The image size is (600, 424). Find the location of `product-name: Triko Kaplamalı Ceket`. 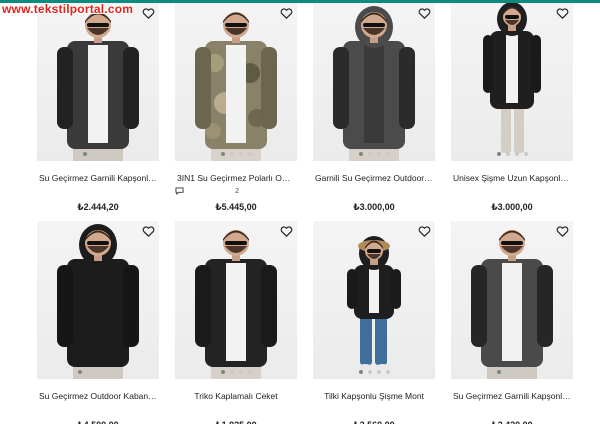

product-name: Triko Kaplamalı Ceket is located at coordinates (236, 396).